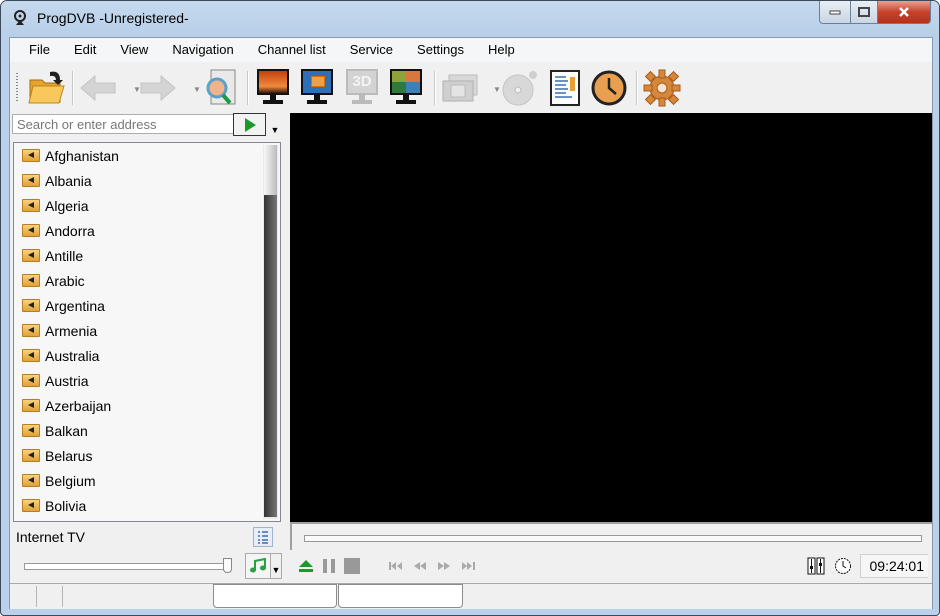  What do you see at coordinates (139, 355) in the screenshot?
I see `channel-folder-item: Australia` at bounding box center [139, 355].